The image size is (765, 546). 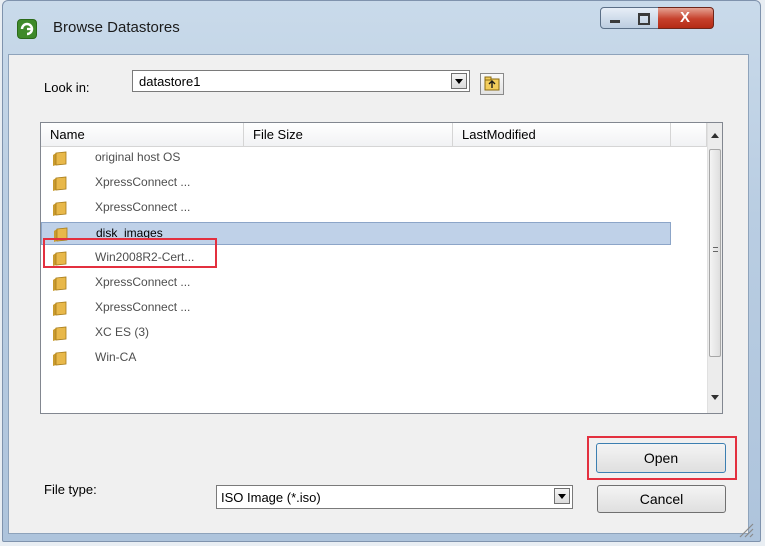 I want to click on column-header-name: Name, so click(x=142, y=135).